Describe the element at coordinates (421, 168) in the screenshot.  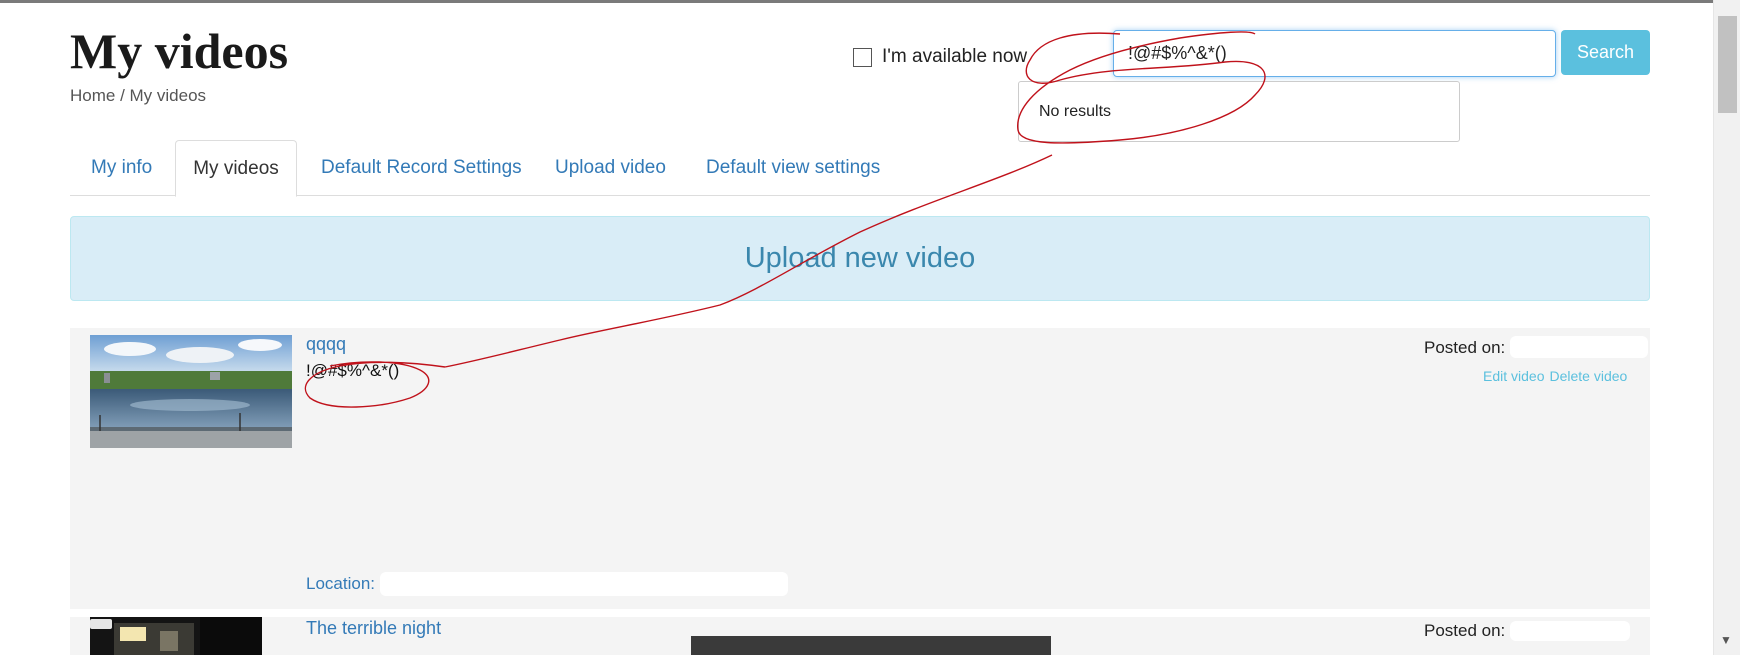
I see `tab-default-record-settings: Default Record Settings` at that location.